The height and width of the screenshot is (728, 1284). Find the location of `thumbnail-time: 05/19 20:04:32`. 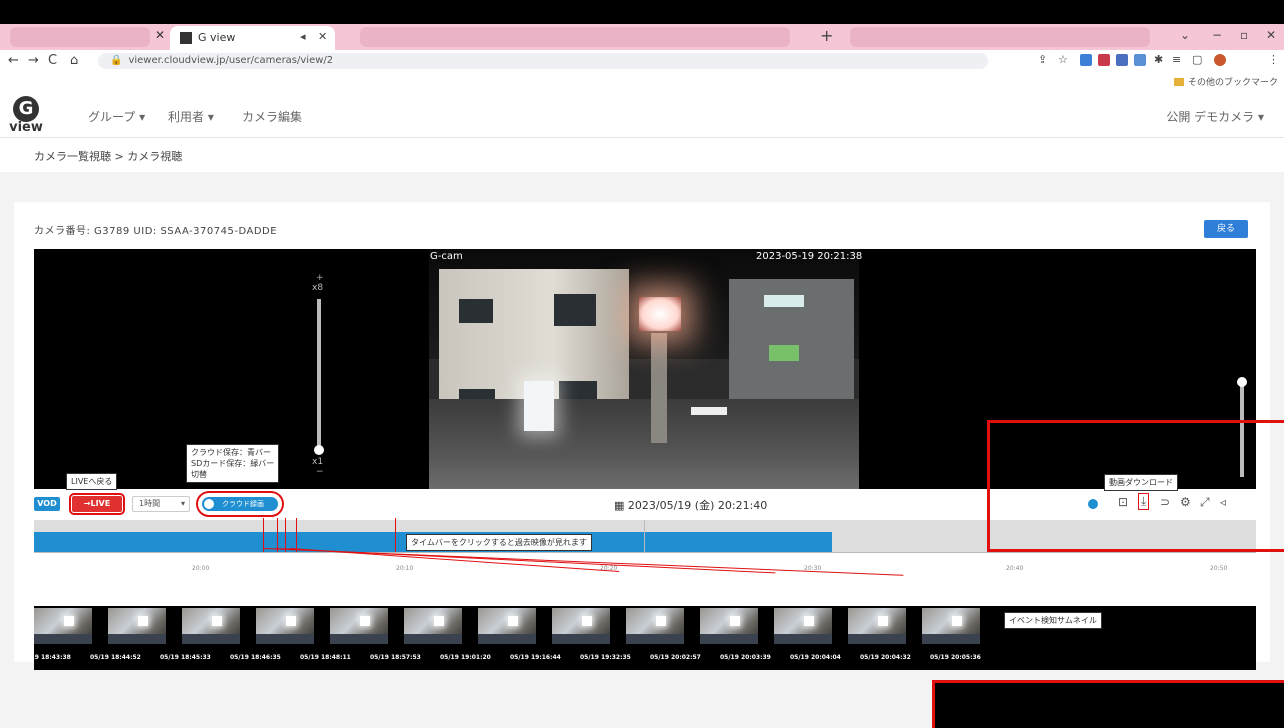

thumbnail-time: 05/19 20:04:32 is located at coordinates (885, 657).